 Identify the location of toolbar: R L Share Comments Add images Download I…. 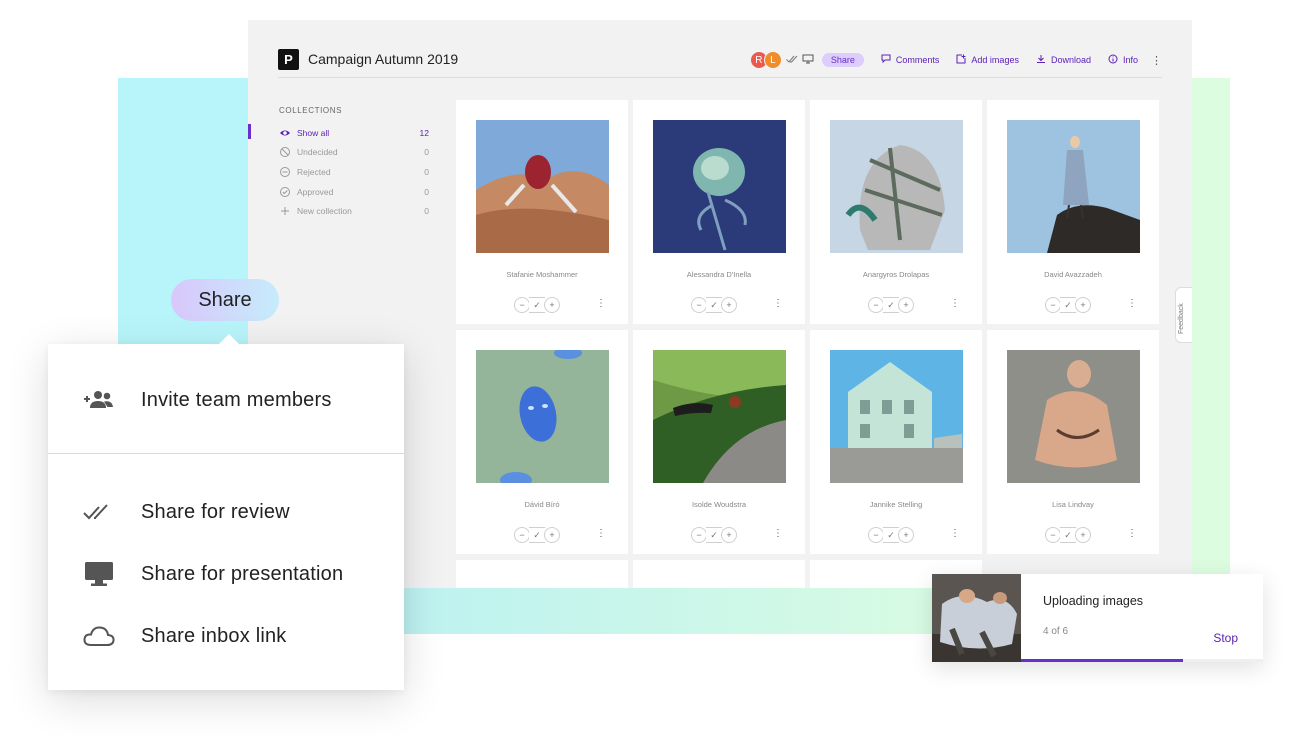
(955, 60).